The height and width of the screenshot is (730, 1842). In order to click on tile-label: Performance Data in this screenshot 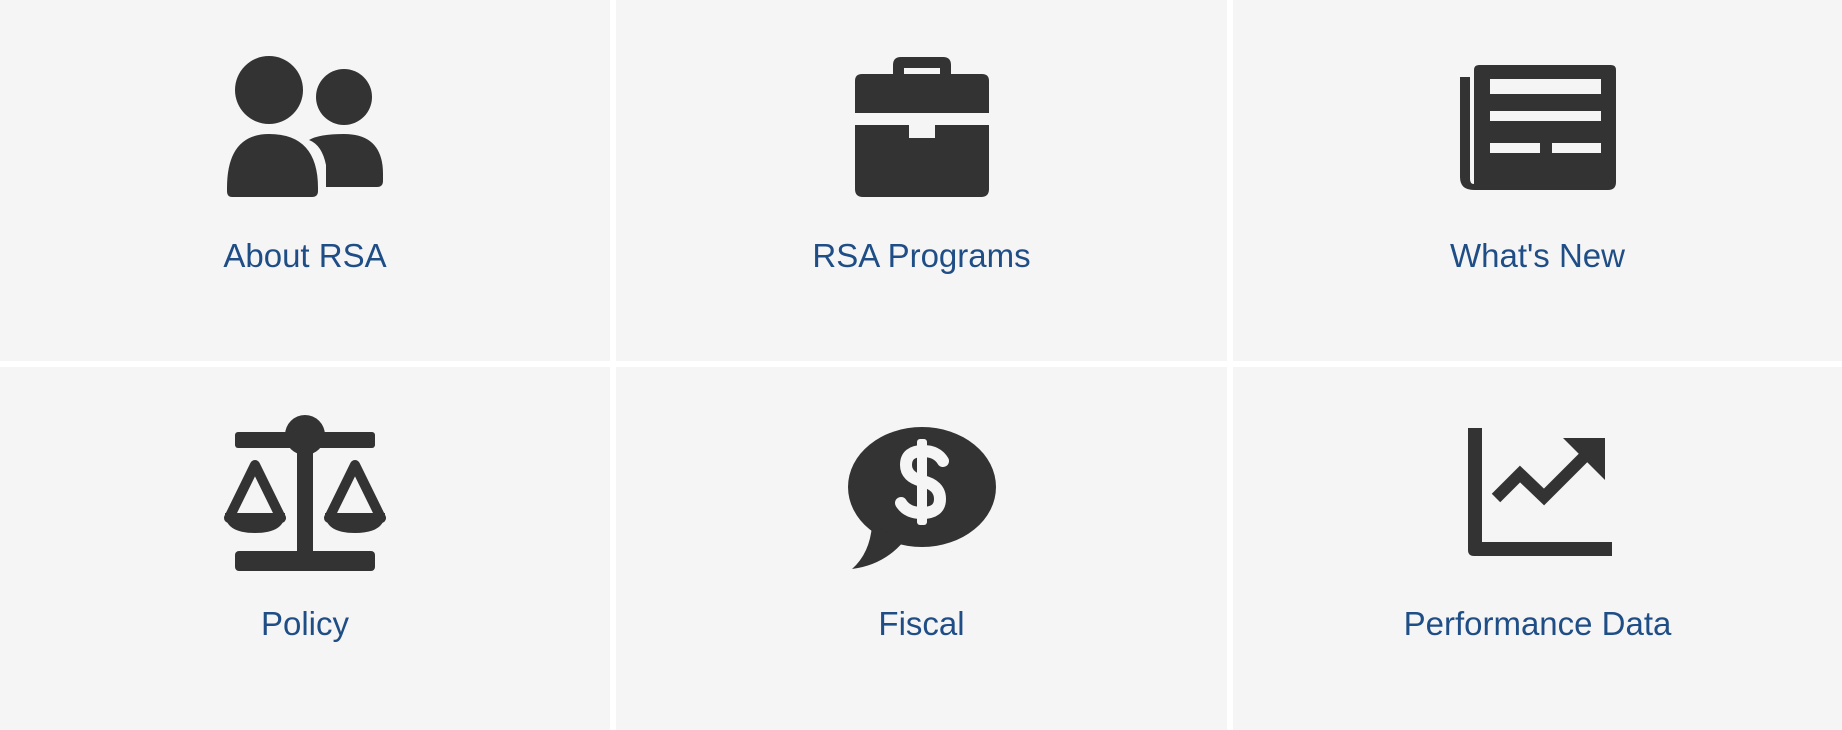, I will do `click(1537, 623)`.